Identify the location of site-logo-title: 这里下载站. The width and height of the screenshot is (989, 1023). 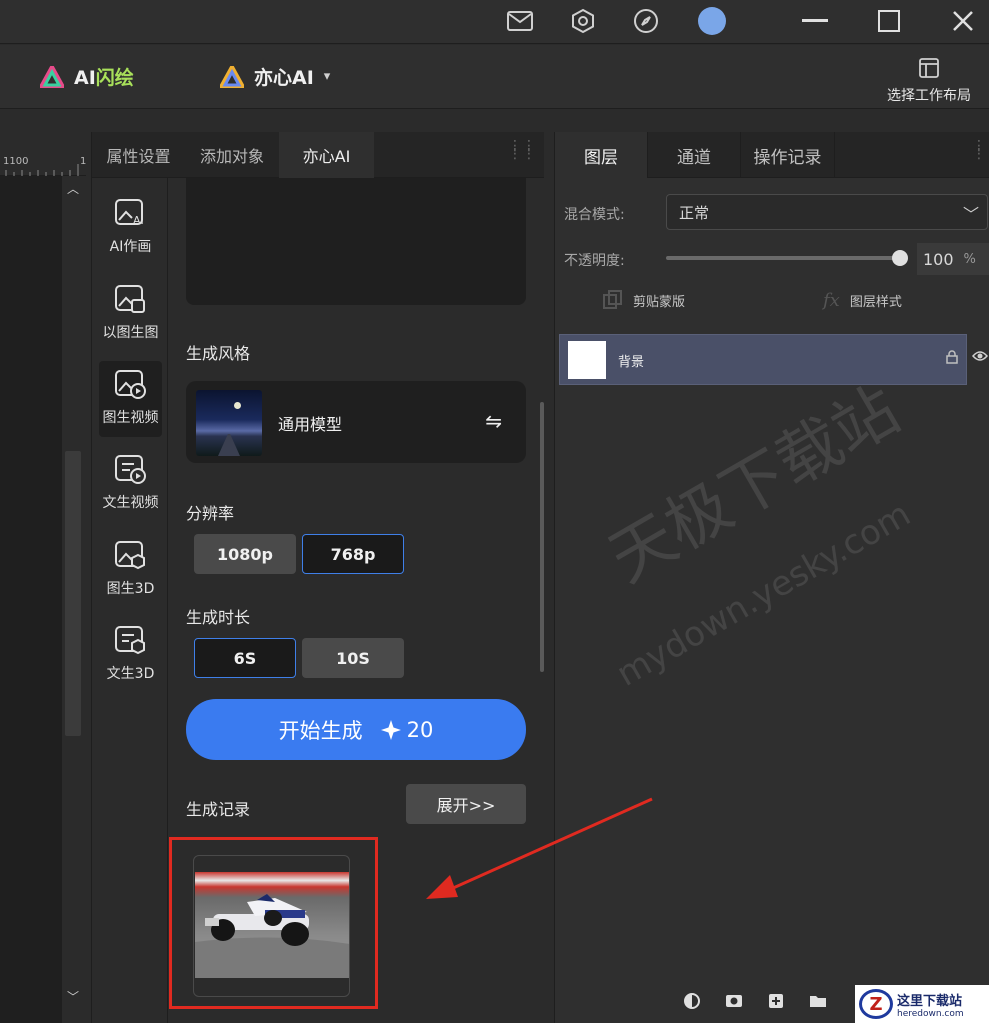
(930, 1001).